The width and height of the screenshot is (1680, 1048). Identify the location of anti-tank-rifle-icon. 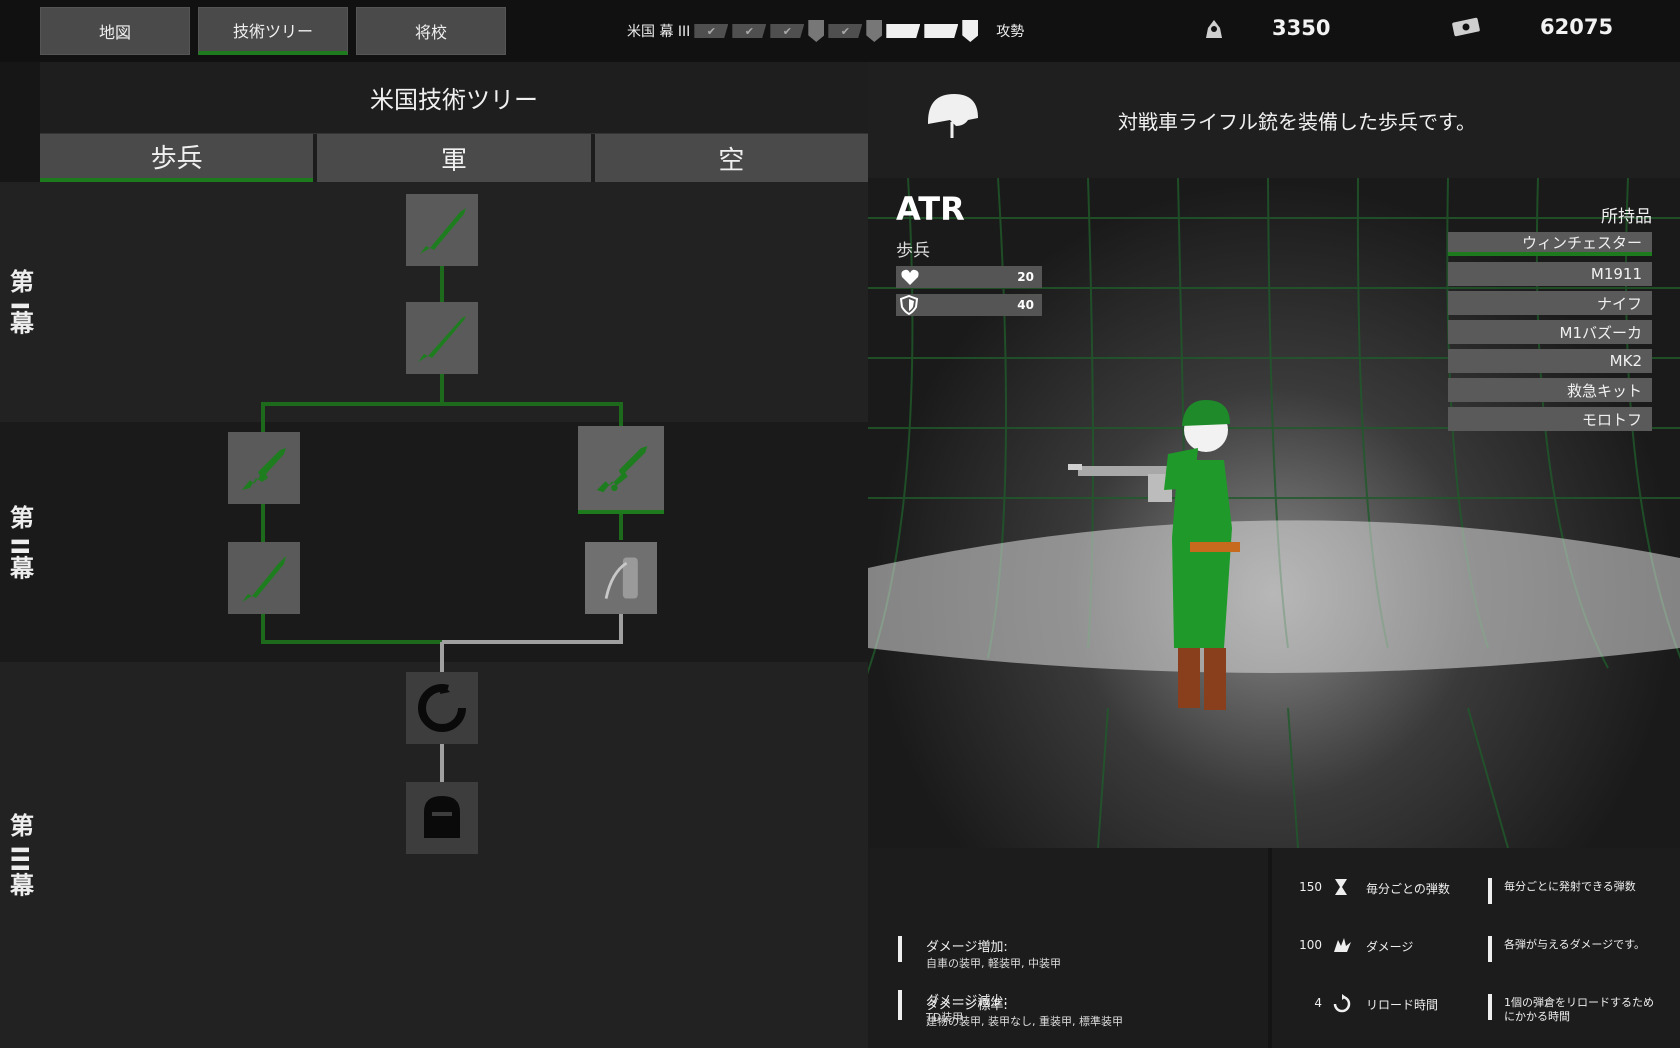
(622, 469).